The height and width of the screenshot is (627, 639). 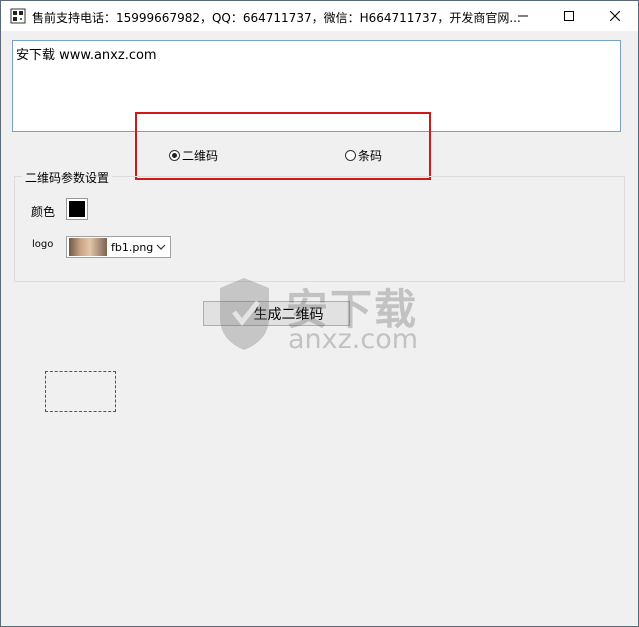 What do you see at coordinates (43, 212) in the screenshot?
I see `color-label: 颜色` at bounding box center [43, 212].